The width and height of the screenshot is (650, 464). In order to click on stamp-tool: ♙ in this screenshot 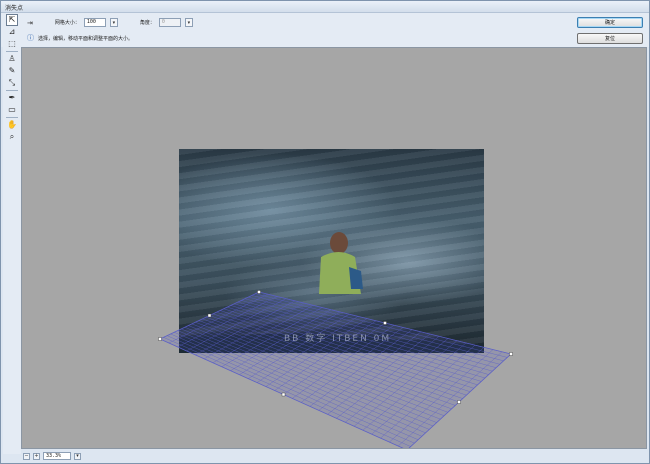, I will do `click(12, 59)`.